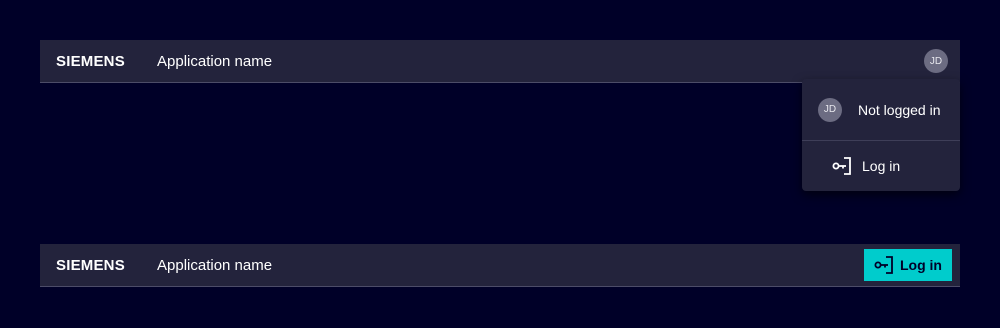  What do you see at coordinates (500, 265) in the screenshot?
I see `bottom-application-header: SIEMENS Application name Log in` at bounding box center [500, 265].